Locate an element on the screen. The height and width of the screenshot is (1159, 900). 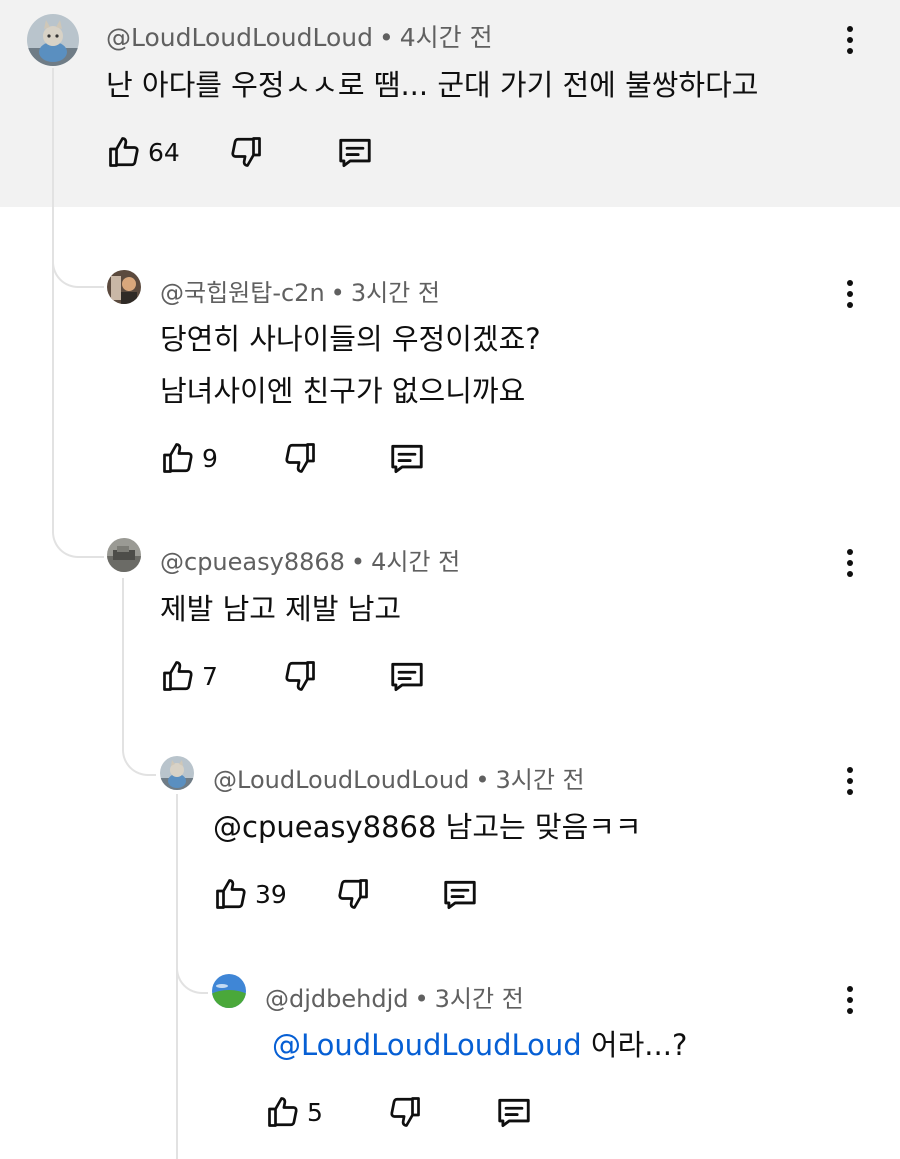
comment-meta: @djdbehdjd • 3시간 전 is located at coordinates (394, 996).